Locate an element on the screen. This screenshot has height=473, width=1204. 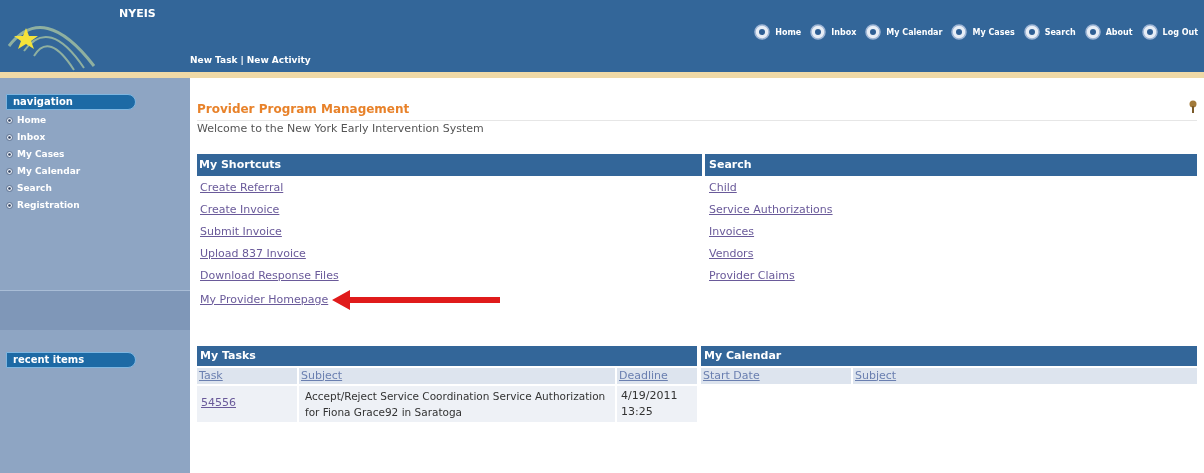
task-link: 54556 is located at coordinates (218, 403).